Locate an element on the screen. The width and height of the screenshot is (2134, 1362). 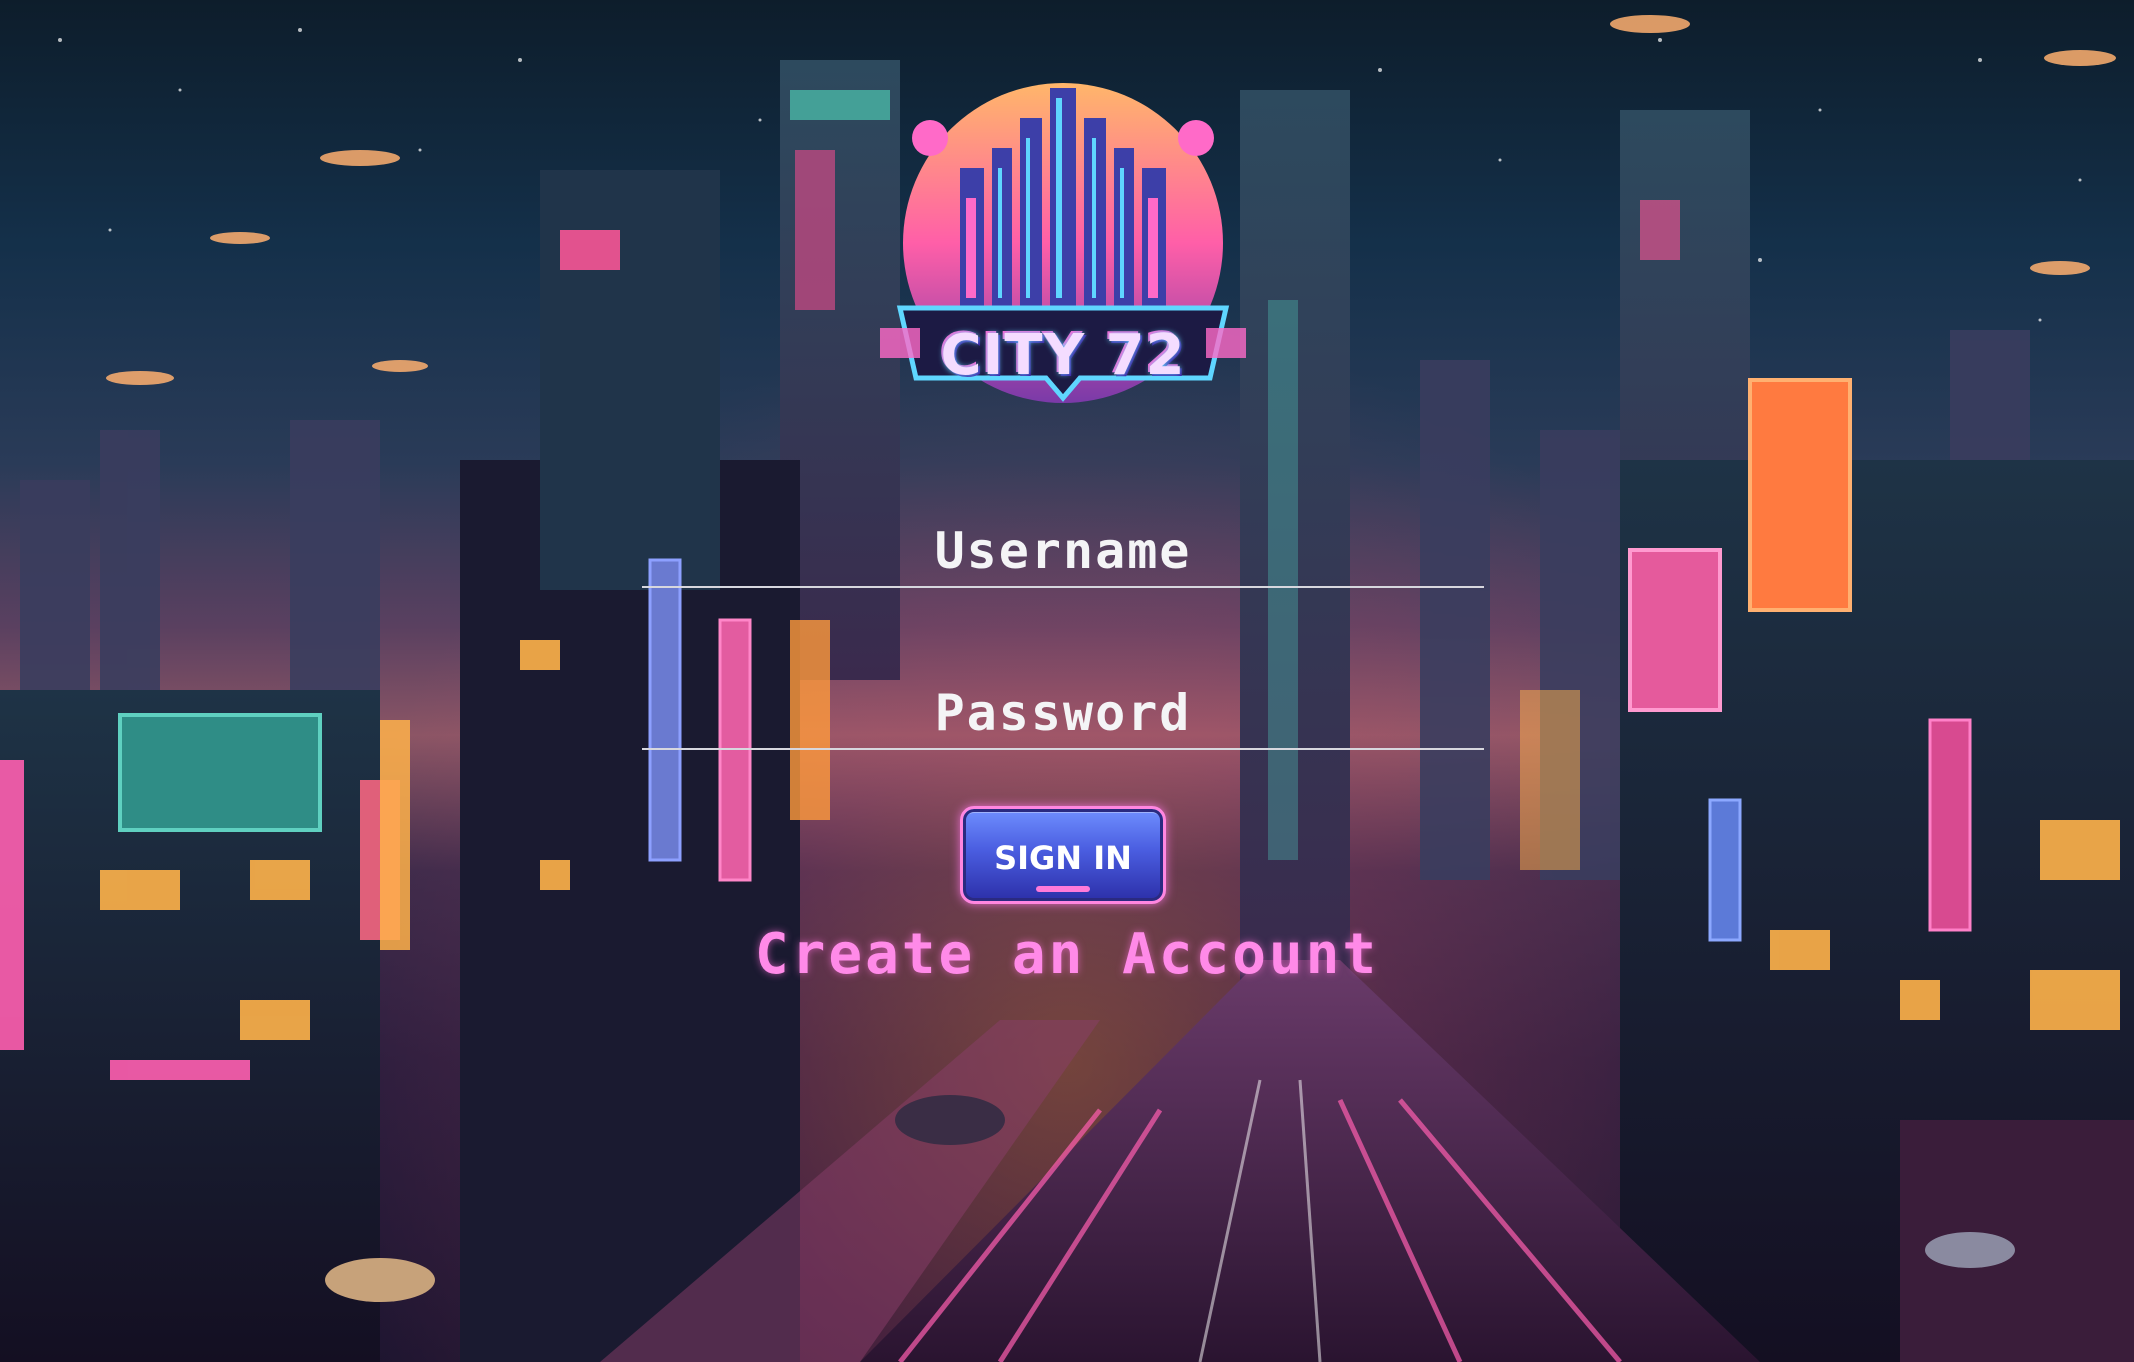
username-field is located at coordinates (1063, 548).